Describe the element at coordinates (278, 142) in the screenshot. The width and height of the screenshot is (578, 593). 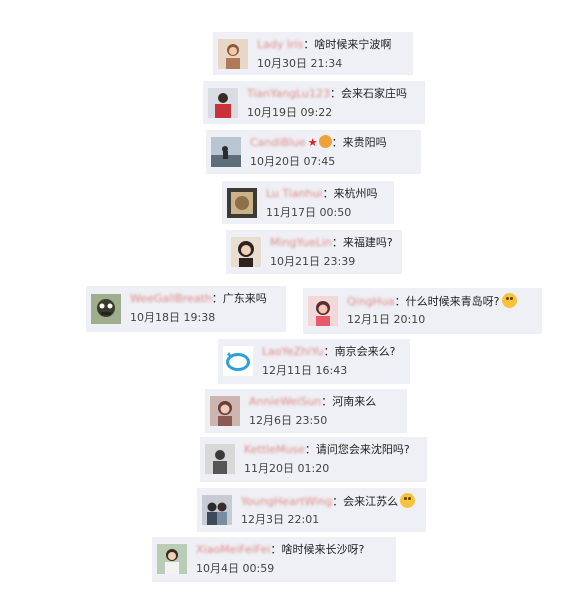
I see `username-link: CandiBlue` at that location.